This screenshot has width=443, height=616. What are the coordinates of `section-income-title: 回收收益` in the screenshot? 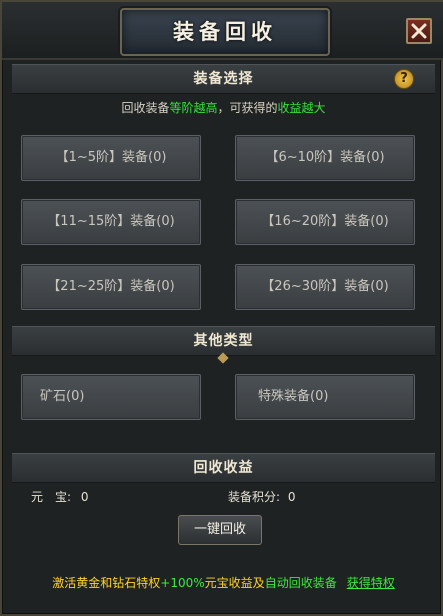 It's located at (223, 468).